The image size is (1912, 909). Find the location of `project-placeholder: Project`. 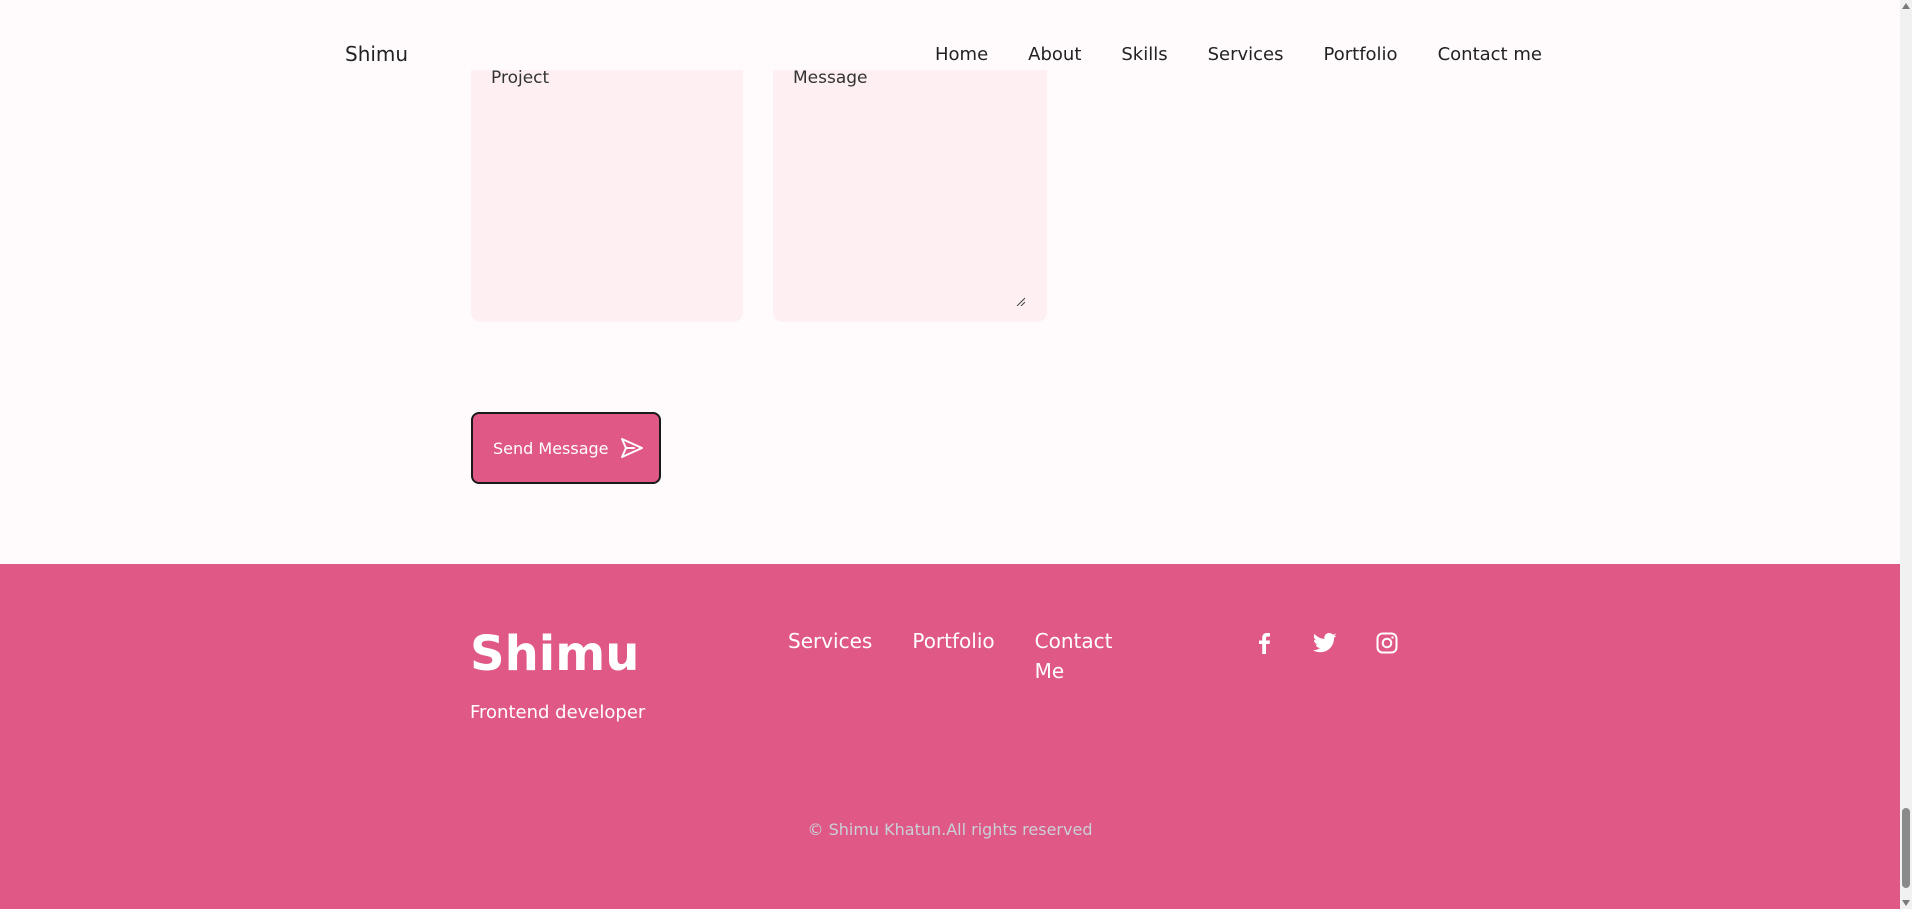

project-placeholder: Project is located at coordinates (520, 78).